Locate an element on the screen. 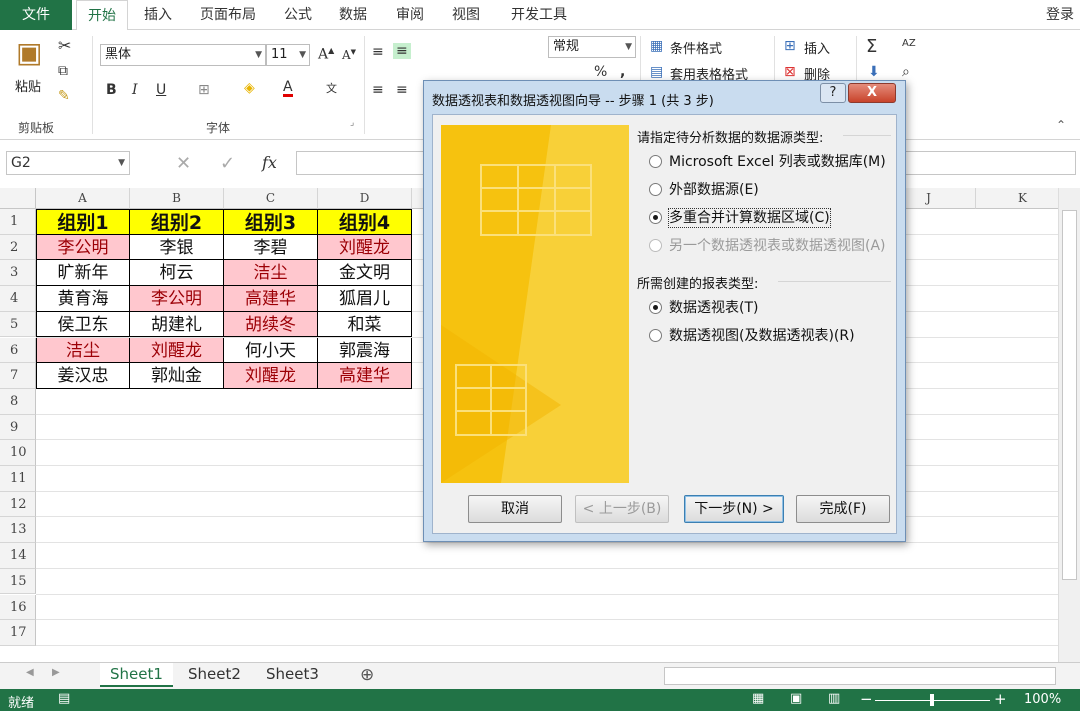 This screenshot has width=1080, height=711. tab-page-layout: 页面布局 is located at coordinates (228, 15).